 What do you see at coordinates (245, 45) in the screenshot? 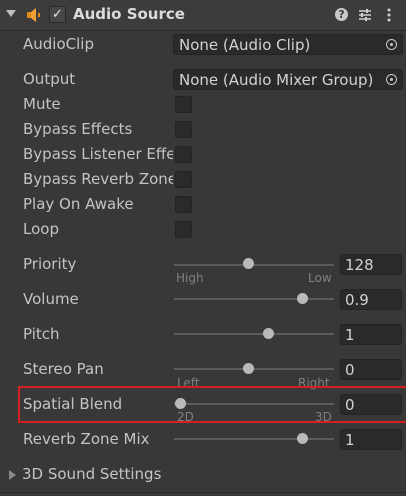
I see `audio-clip-value: None (Audio Clip)` at bounding box center [245, 45].